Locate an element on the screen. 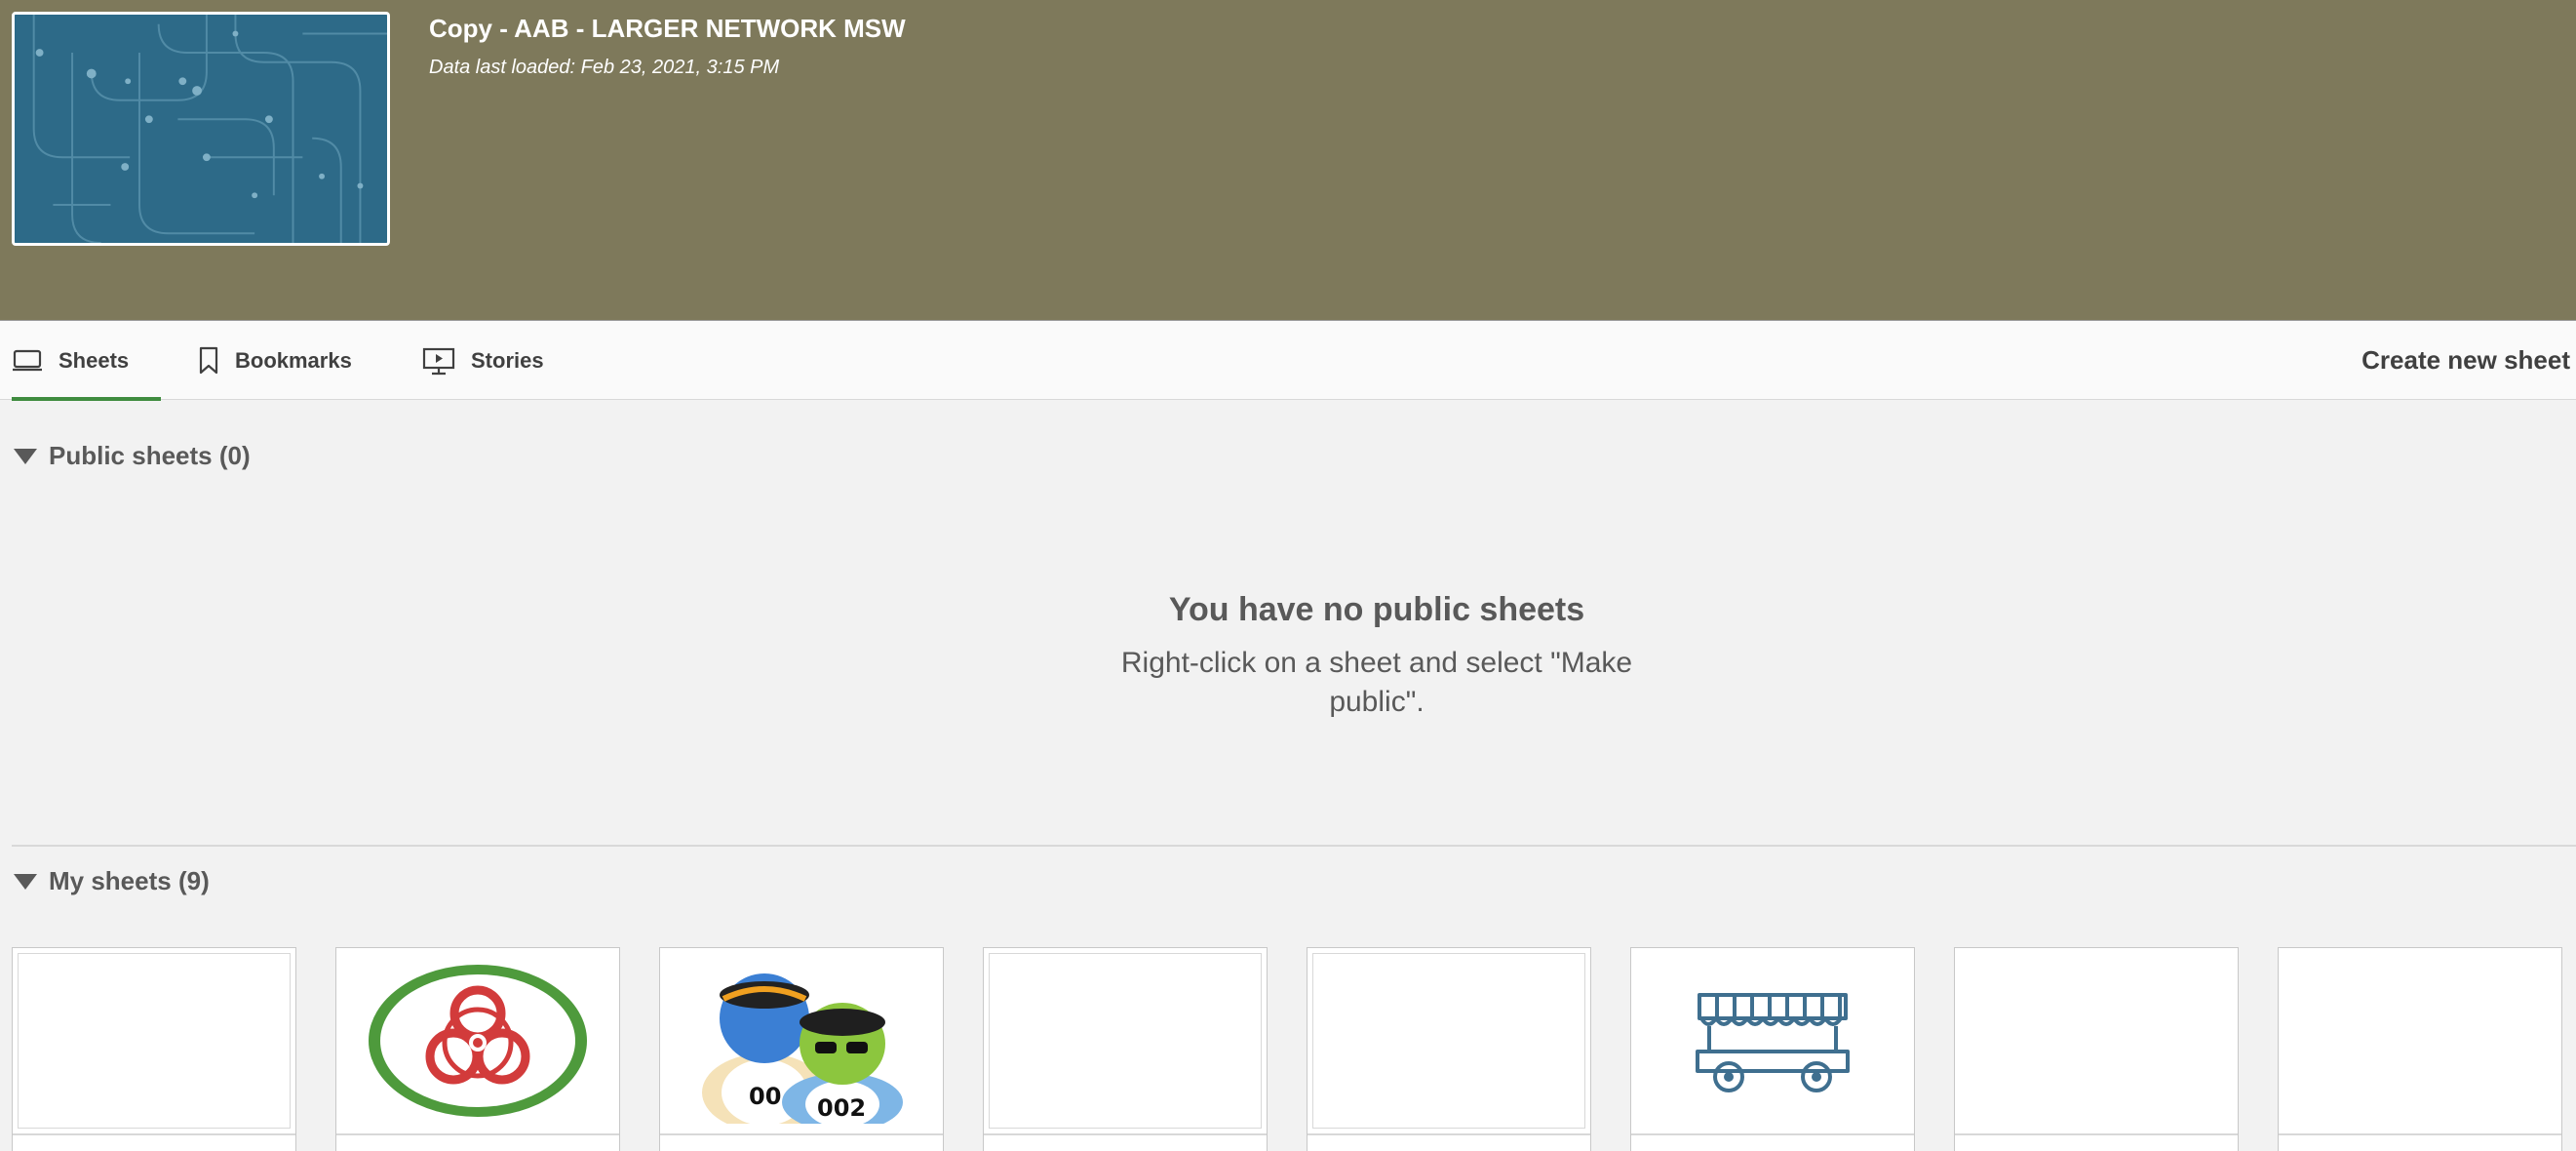 This screenshot has width=2576, height=1151. food-cart-icon is located at coordinates (1773, 1042).